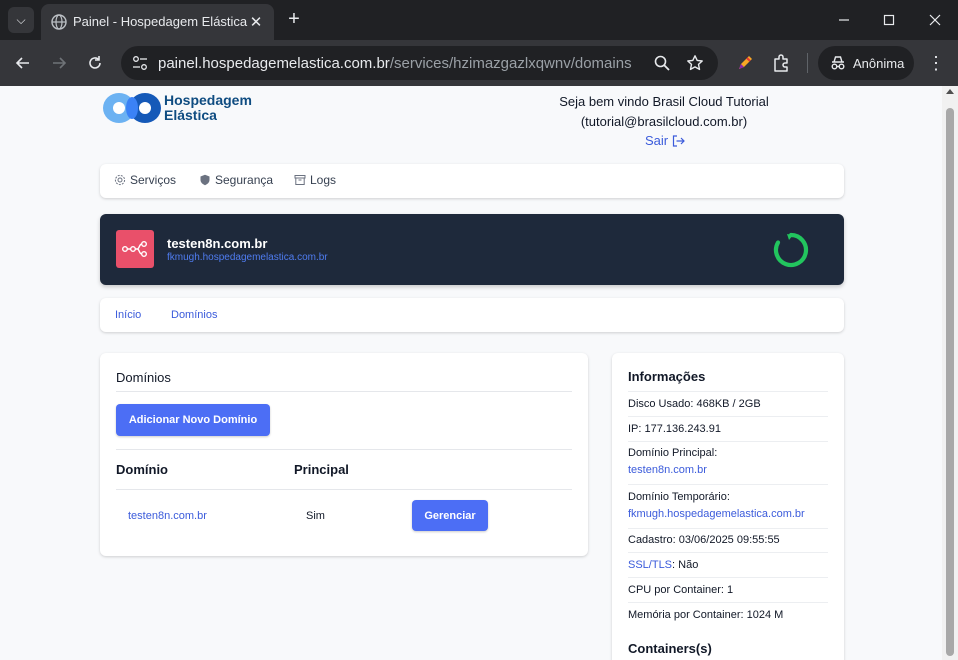 This screenshot has width=958, height=660. Describe the element at coordinates (667, 376) in the screenshot. I see `info-title: Informações` at that location.